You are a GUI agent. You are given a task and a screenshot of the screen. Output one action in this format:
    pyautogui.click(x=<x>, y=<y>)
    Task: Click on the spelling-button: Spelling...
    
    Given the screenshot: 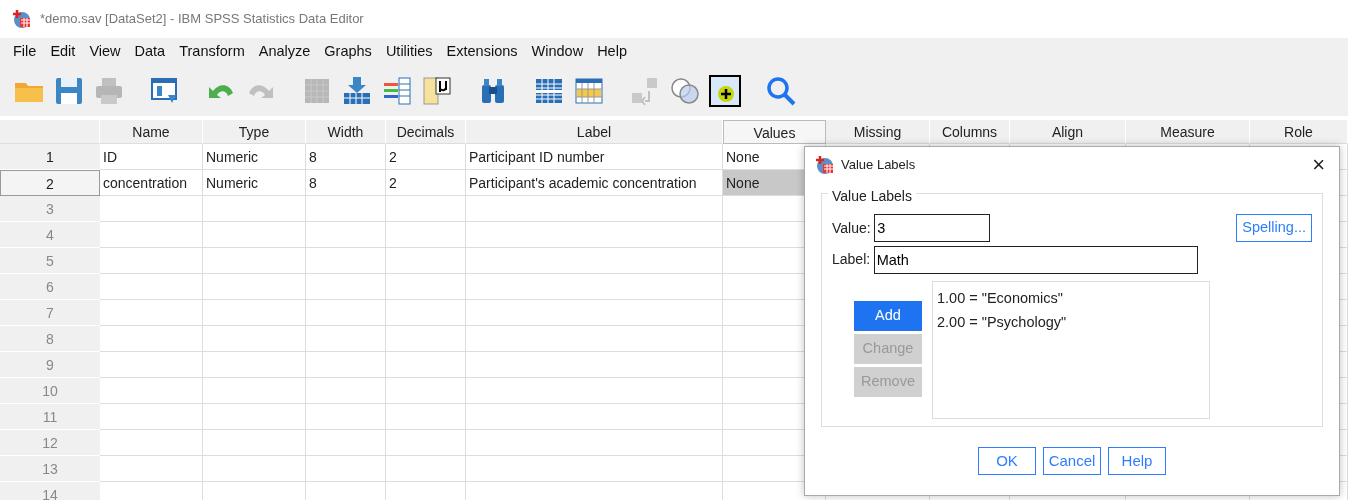 What is the action you would take?
    pyautogui.click(x=1274, y=228)
    